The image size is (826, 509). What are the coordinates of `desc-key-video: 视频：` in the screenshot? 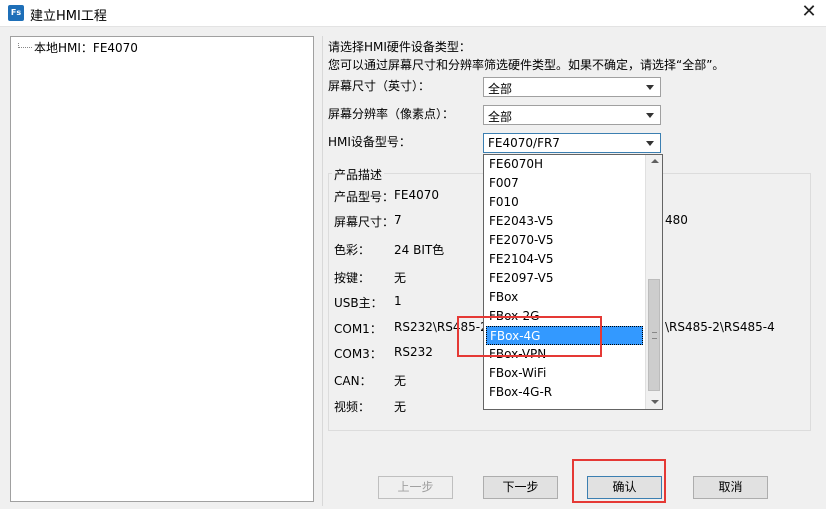 It's located at (352, 407).